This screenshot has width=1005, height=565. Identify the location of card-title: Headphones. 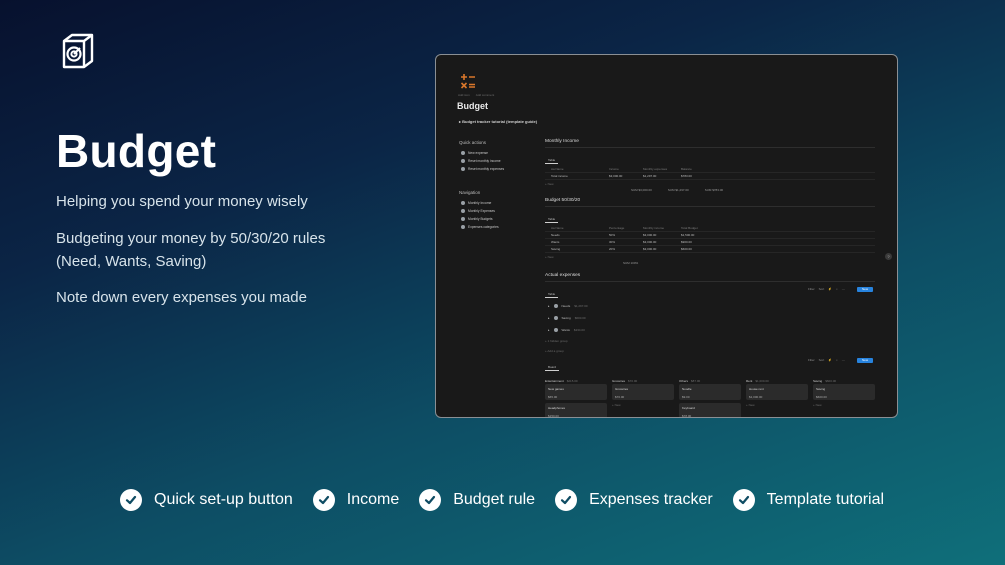
(557, 408).